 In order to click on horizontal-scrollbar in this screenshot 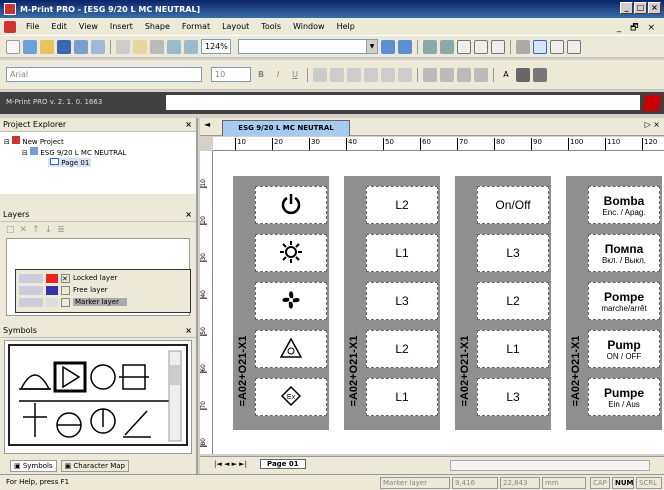, I will do `click(550, 465)`.